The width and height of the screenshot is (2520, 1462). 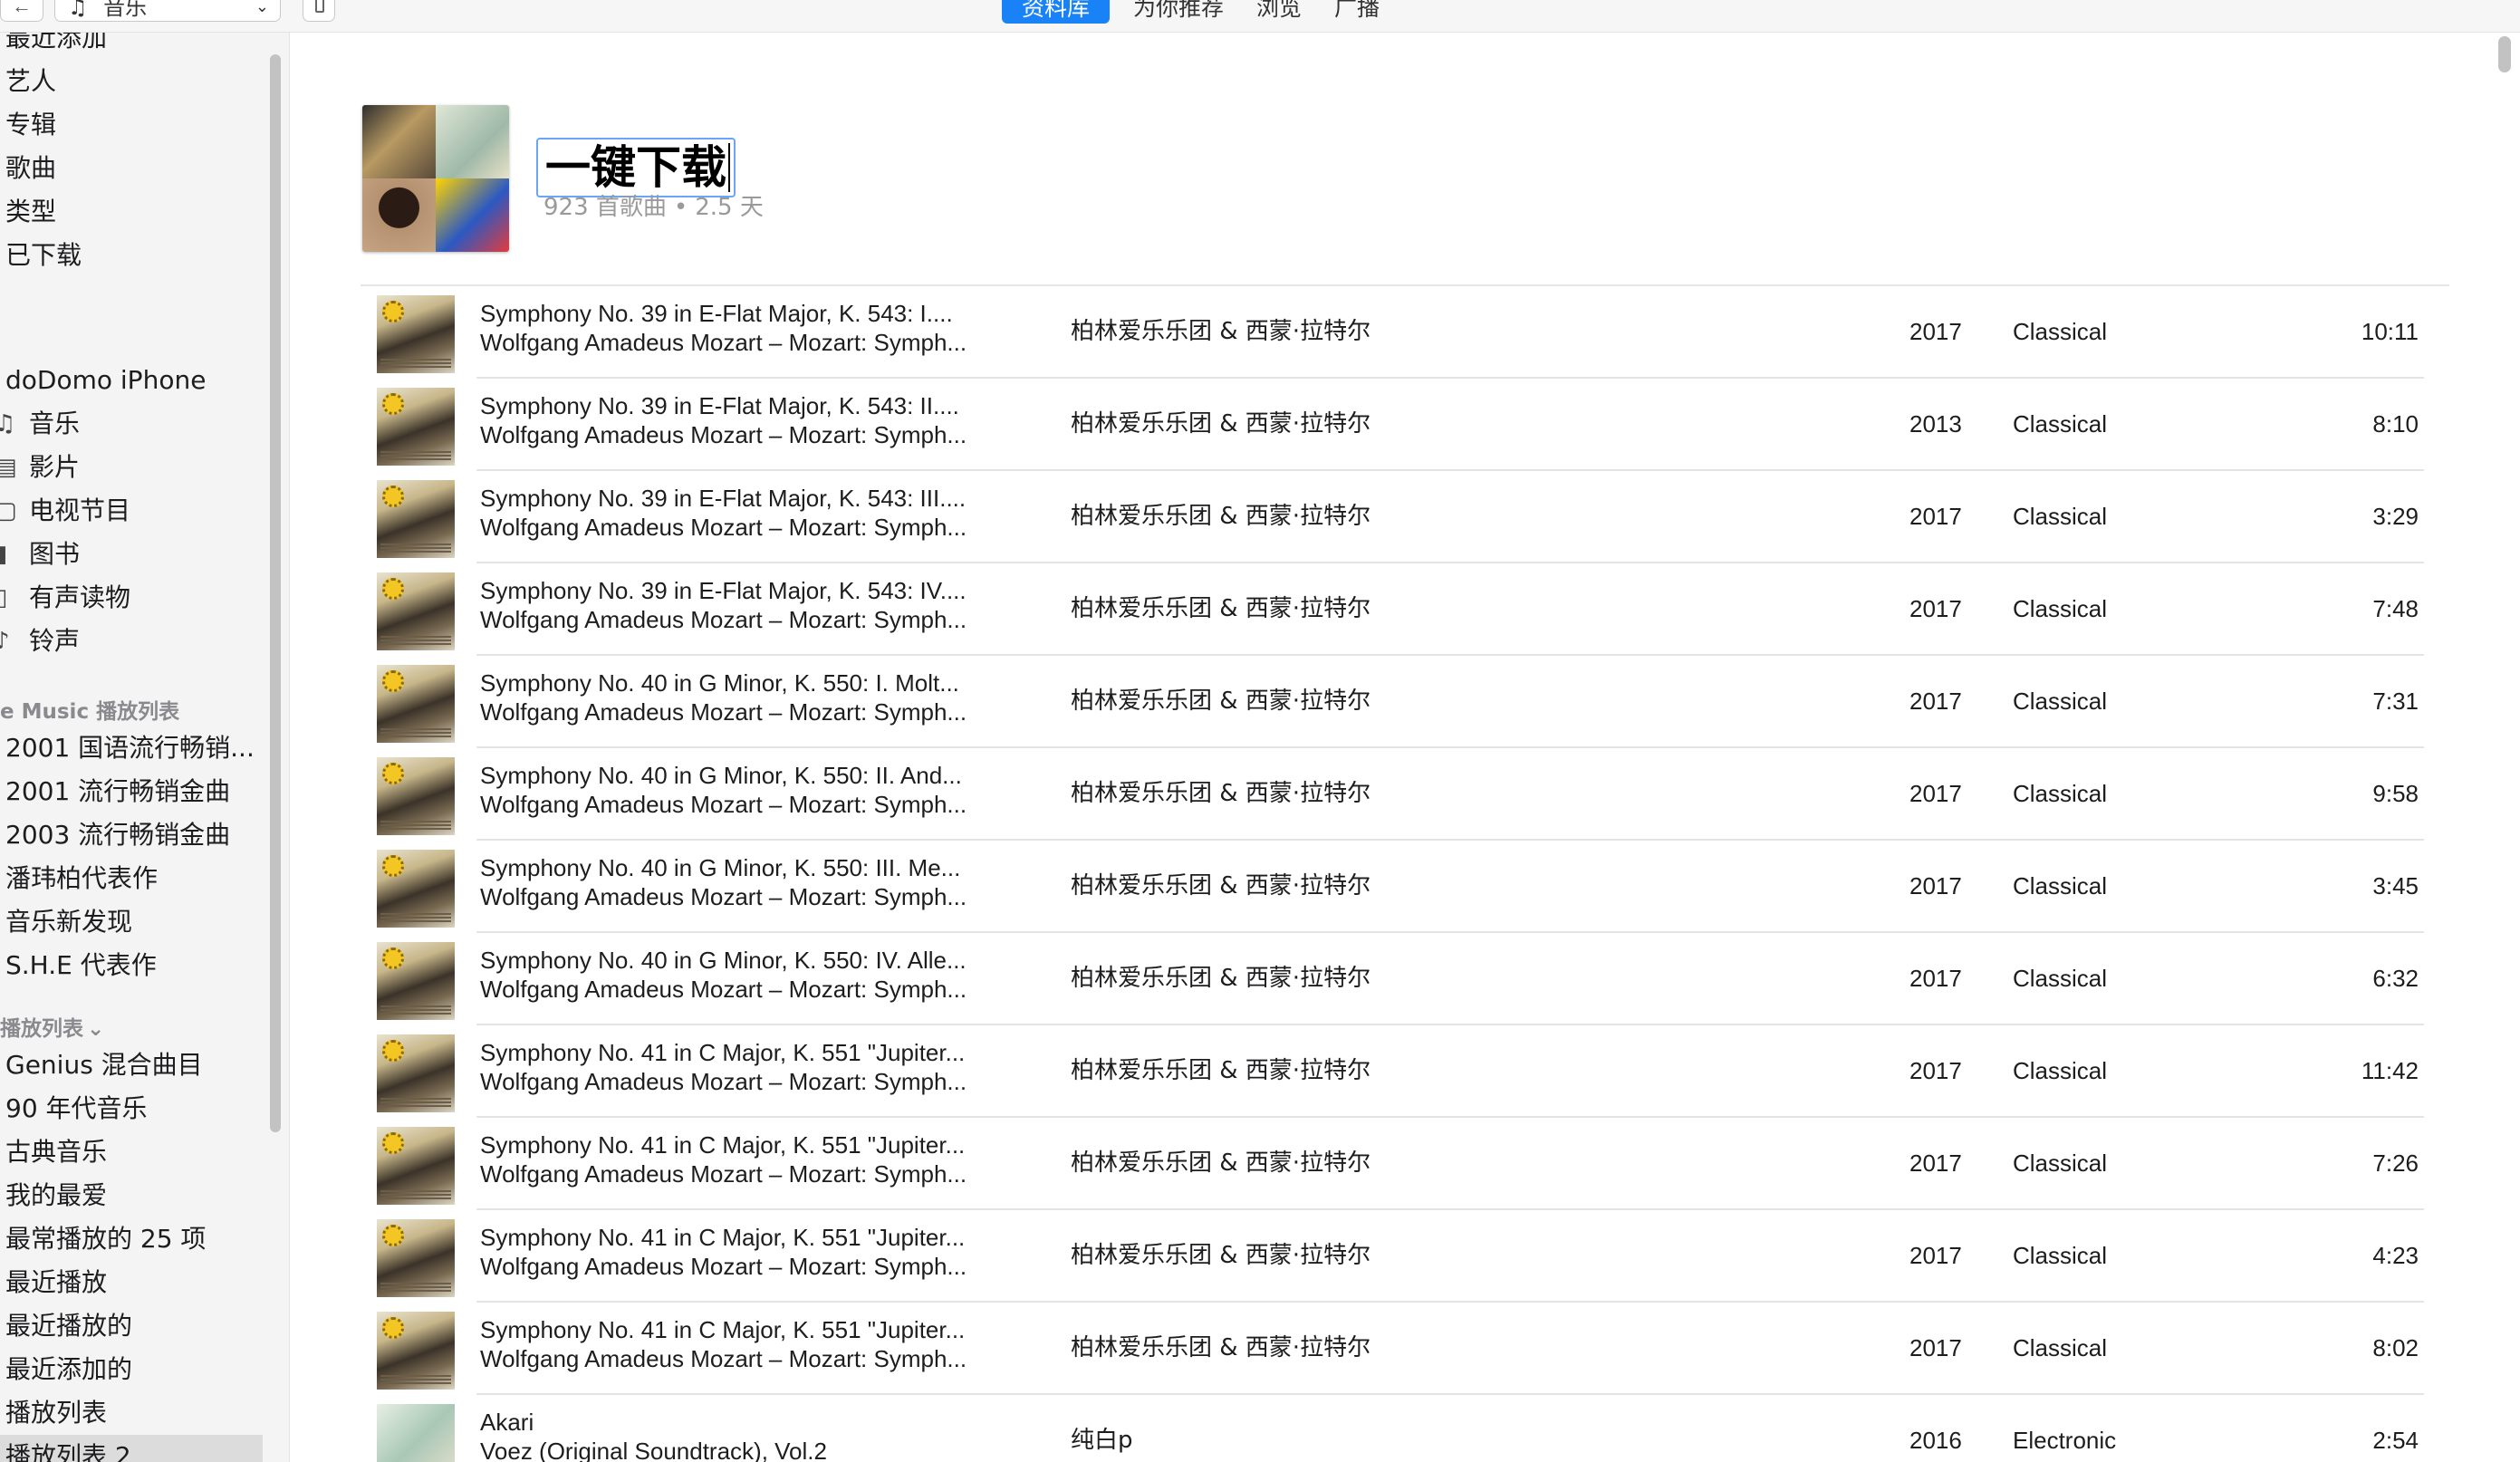 I want to click on back-button: ←, so click(x=21, y=11).